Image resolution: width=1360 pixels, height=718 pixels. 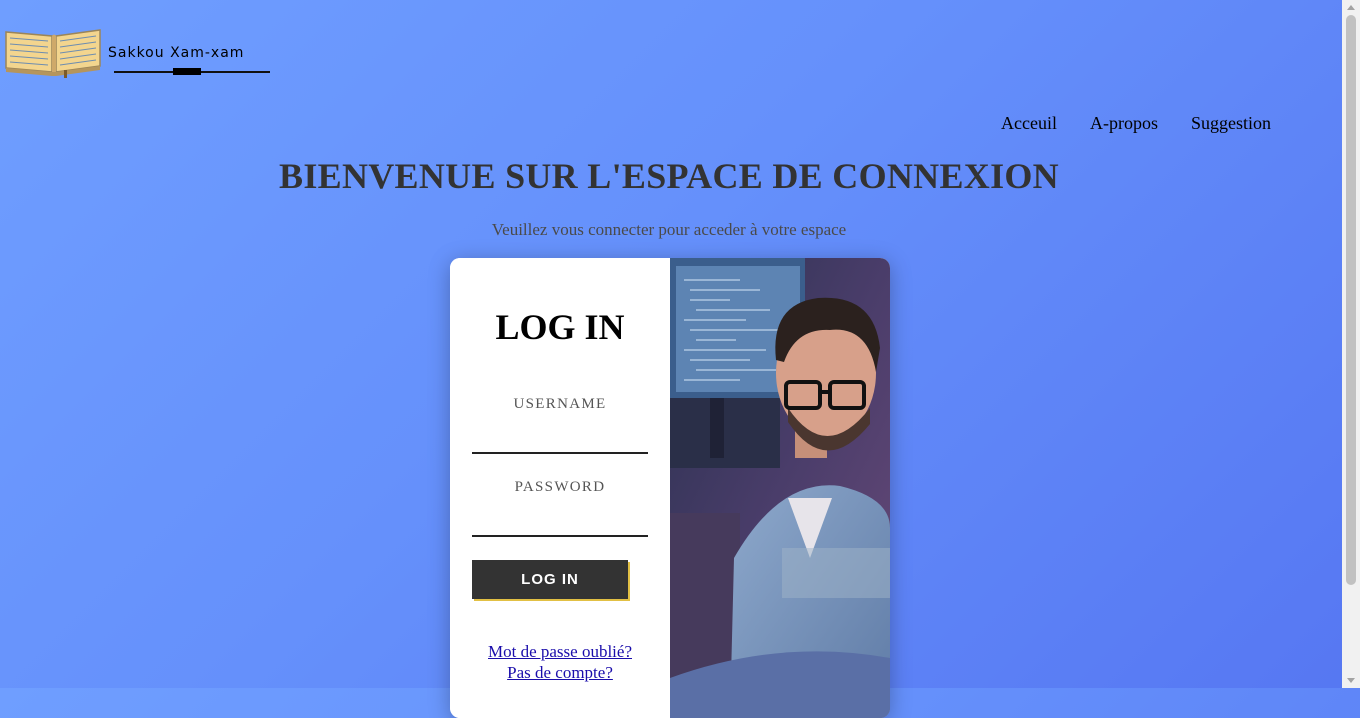 I want to click on brand-name: Sakkou Xam-xam, so click(x=176, y=53).